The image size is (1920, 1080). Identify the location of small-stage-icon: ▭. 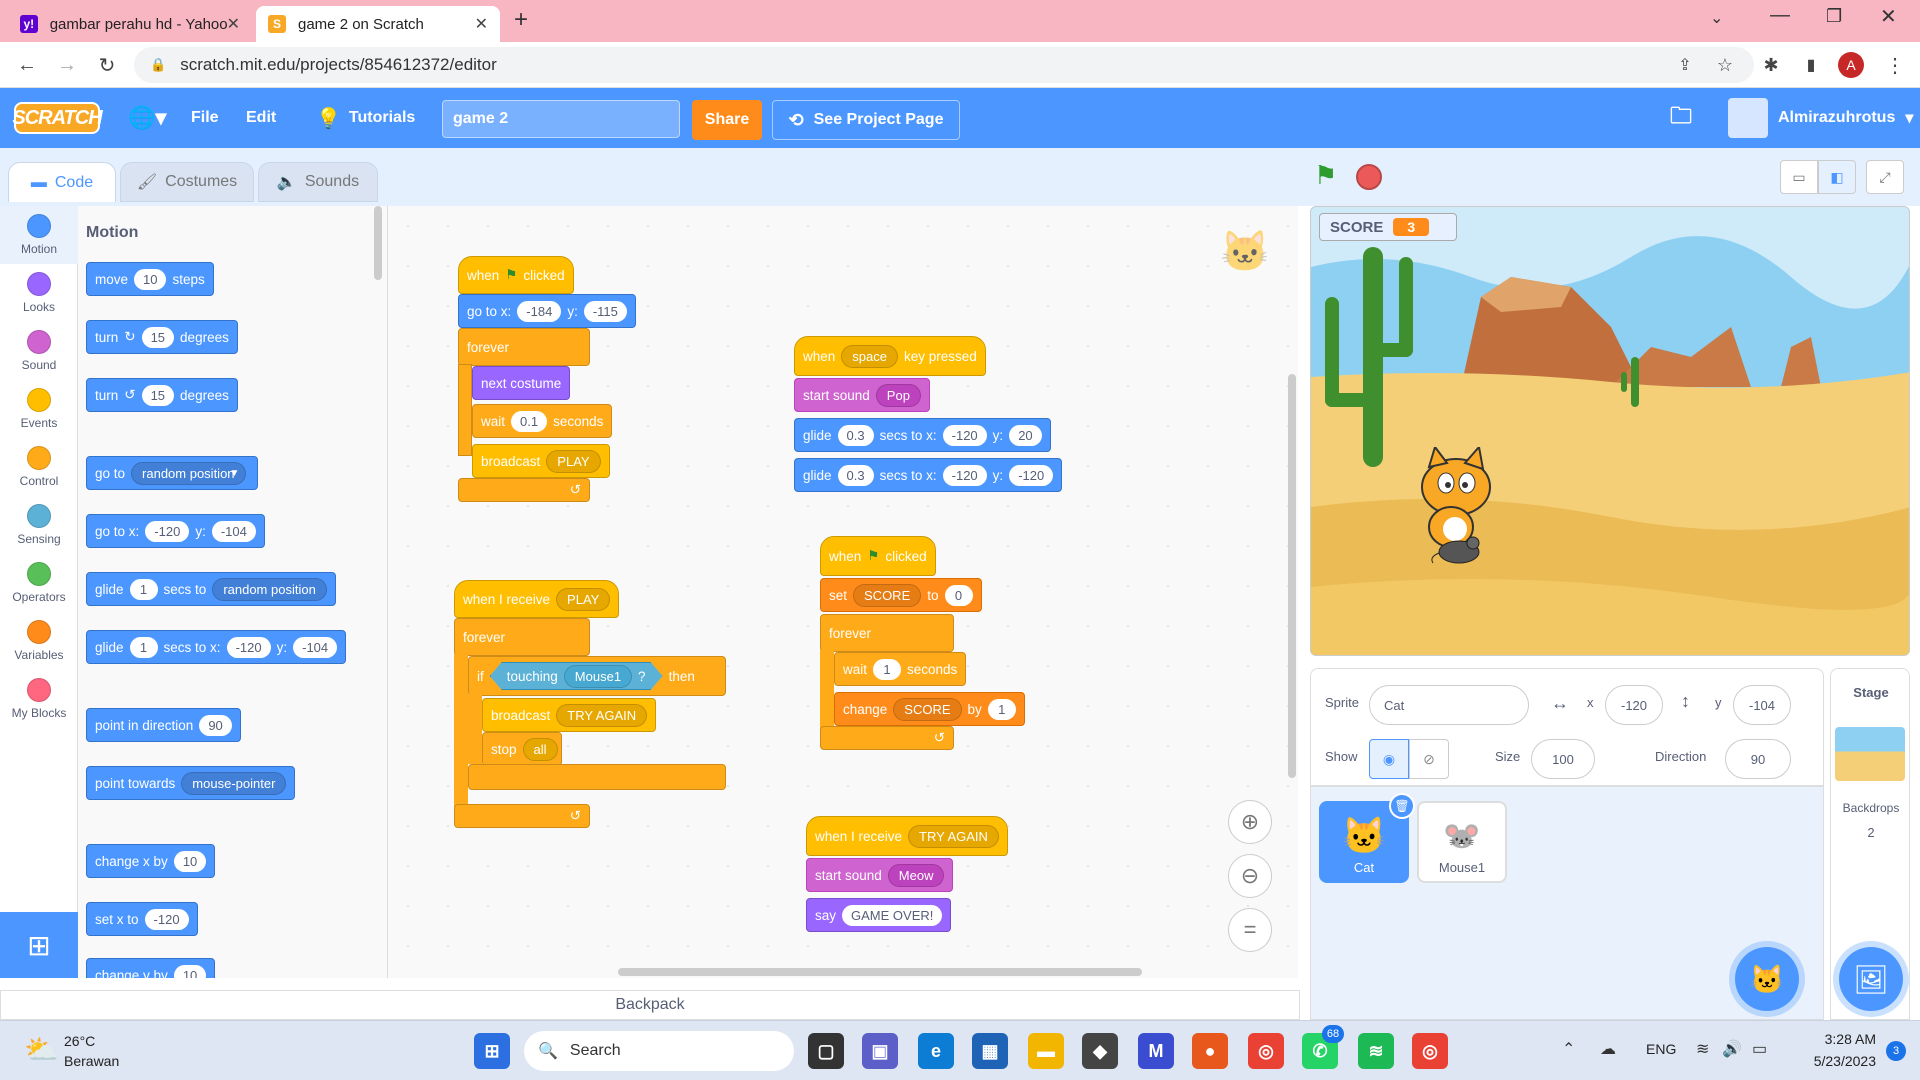
(1799, 177).